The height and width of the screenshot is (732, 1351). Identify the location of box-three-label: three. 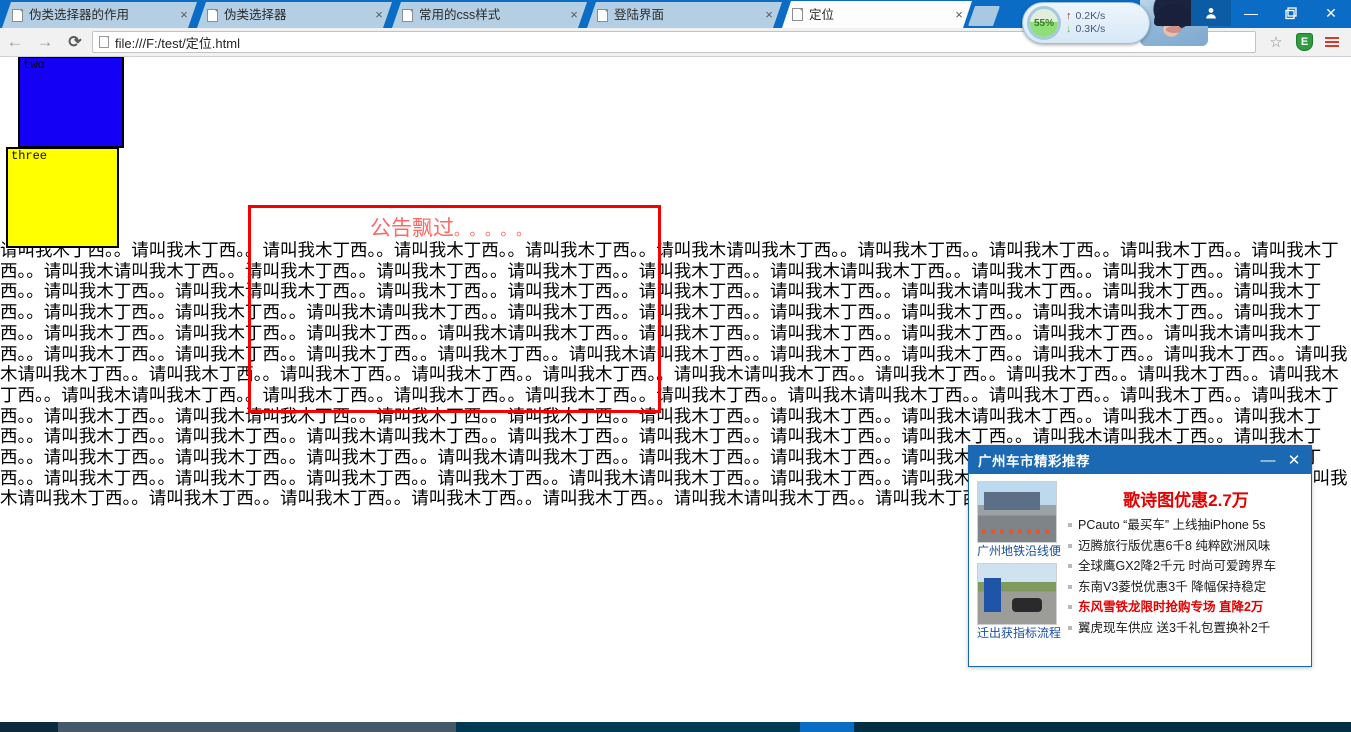
(29, 156).